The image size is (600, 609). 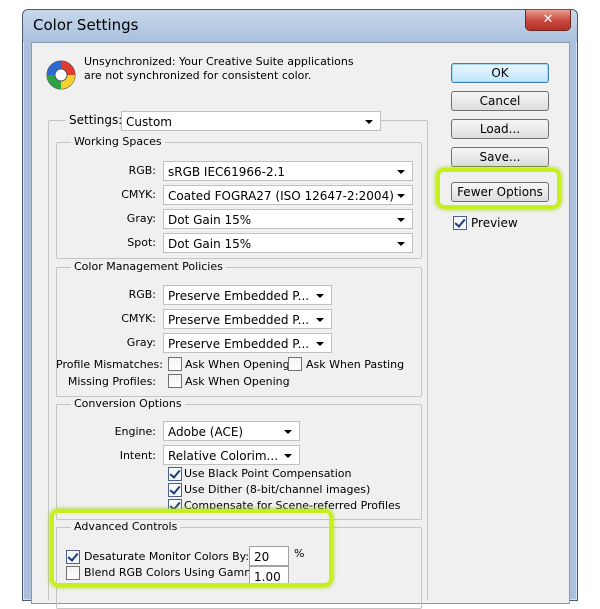 What do you see at coordinates (142, 294) in the screenshot?
I see `policy-rgb-label: RGB:` at bounding box center [142, 294].